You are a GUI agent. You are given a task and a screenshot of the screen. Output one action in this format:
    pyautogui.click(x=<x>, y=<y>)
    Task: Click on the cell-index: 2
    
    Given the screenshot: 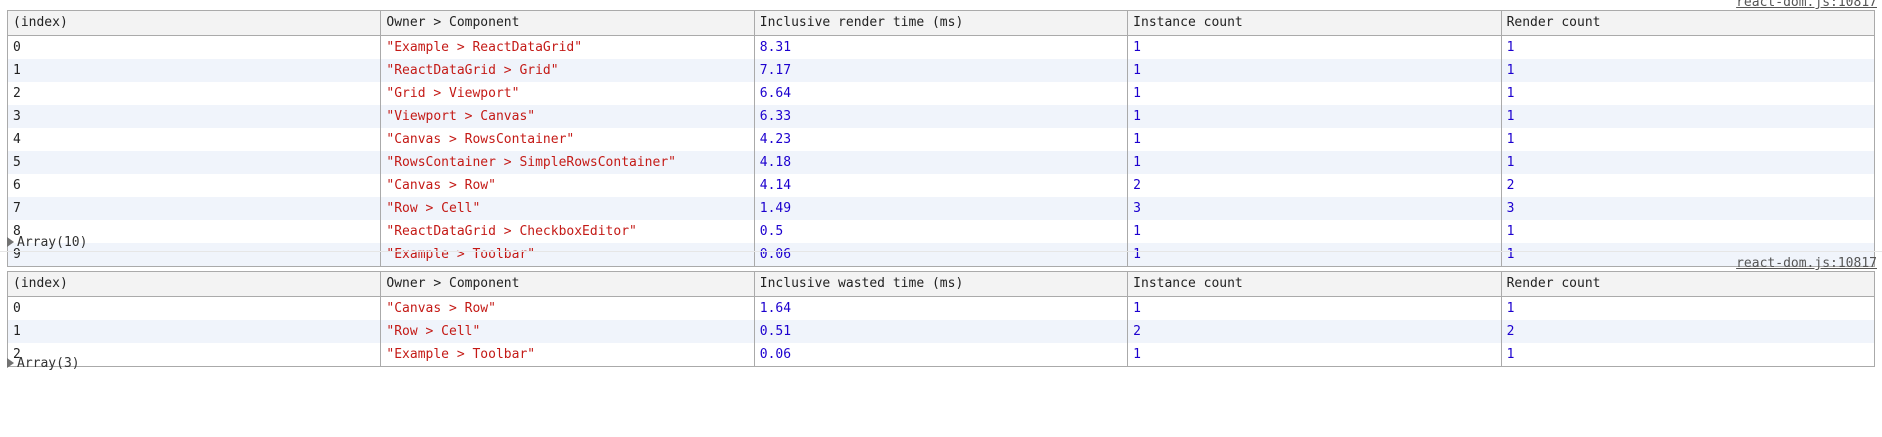 What is the action you would take?
    pyautogui.click(x=194, y=93)
    